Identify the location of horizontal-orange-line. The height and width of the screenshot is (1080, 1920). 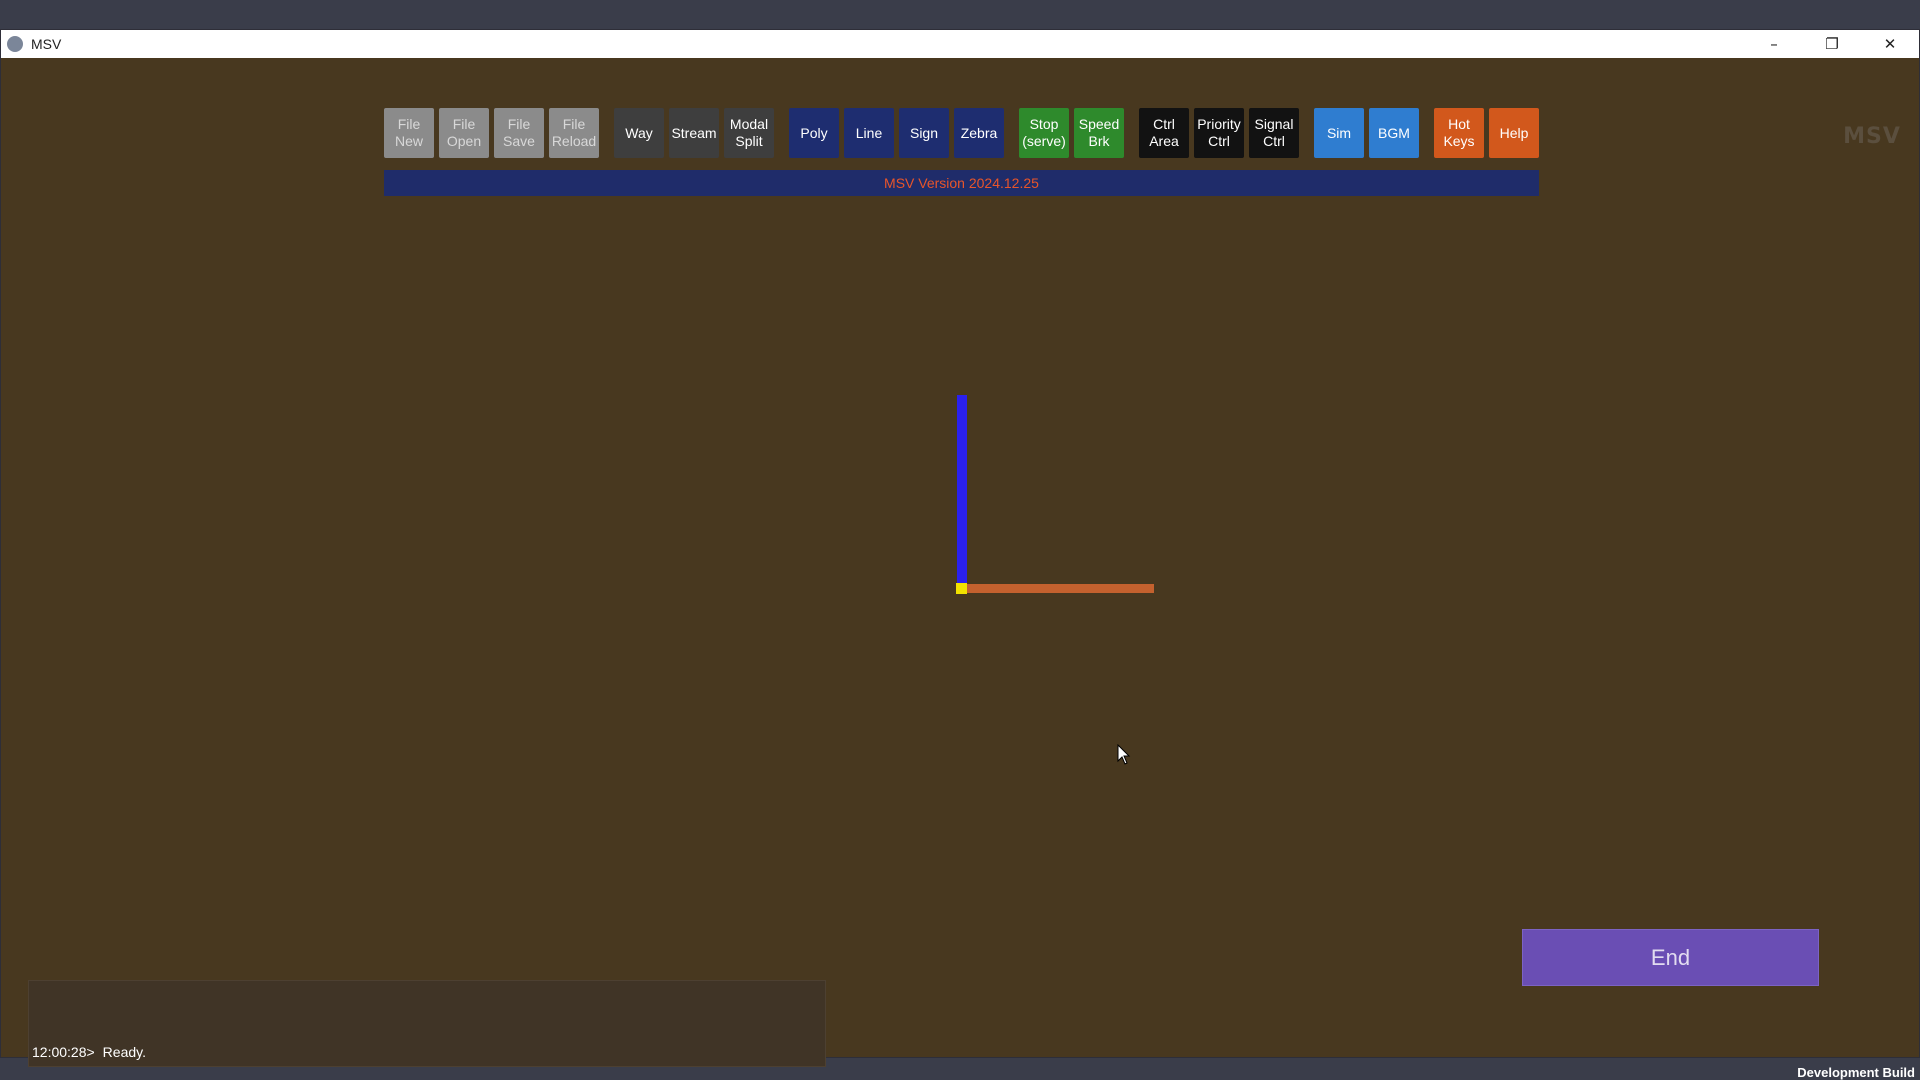
(1058, 588).